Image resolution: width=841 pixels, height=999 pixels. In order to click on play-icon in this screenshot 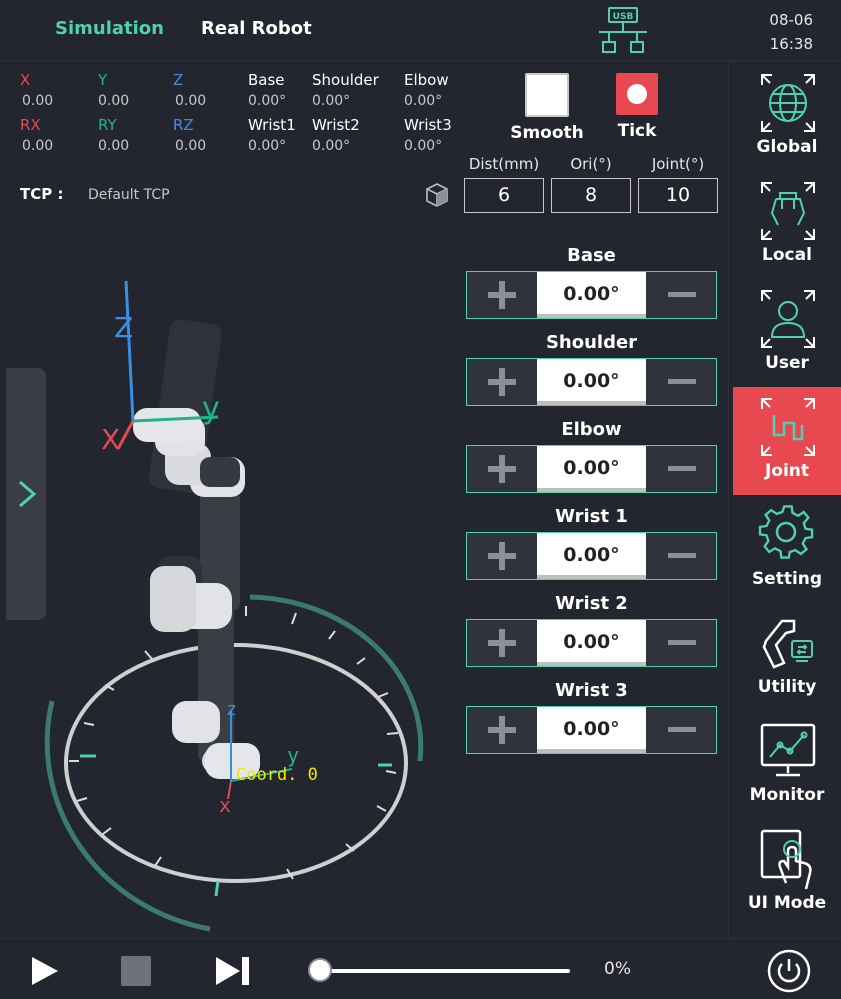, I will do `click(45, 971)`.